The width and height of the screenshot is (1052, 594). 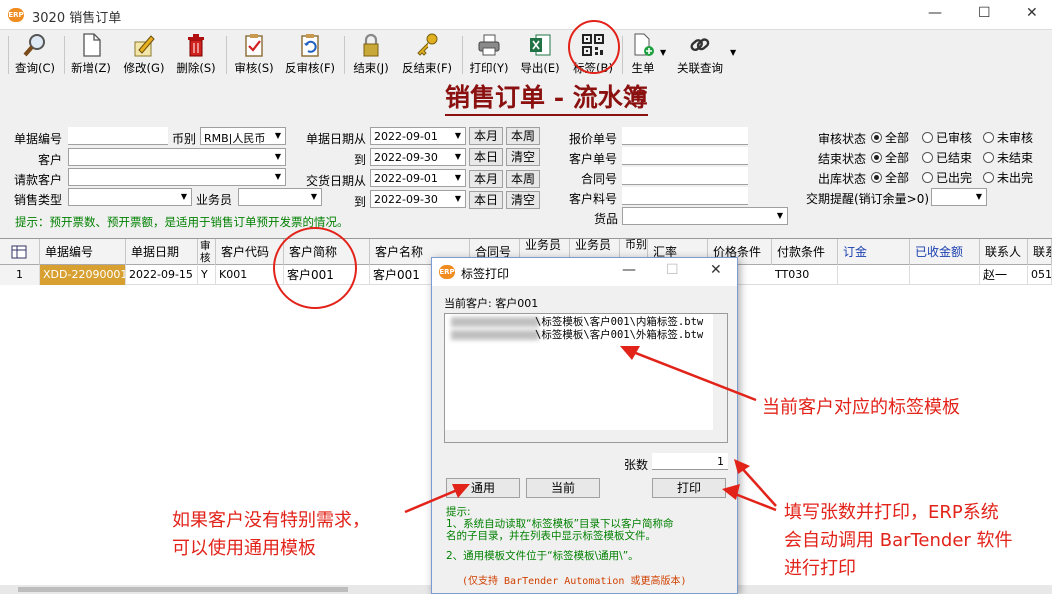 What do you see at coordinates (495, 322) in the screenshot?
I see `redacted-path` at bounding box center [495, 322].